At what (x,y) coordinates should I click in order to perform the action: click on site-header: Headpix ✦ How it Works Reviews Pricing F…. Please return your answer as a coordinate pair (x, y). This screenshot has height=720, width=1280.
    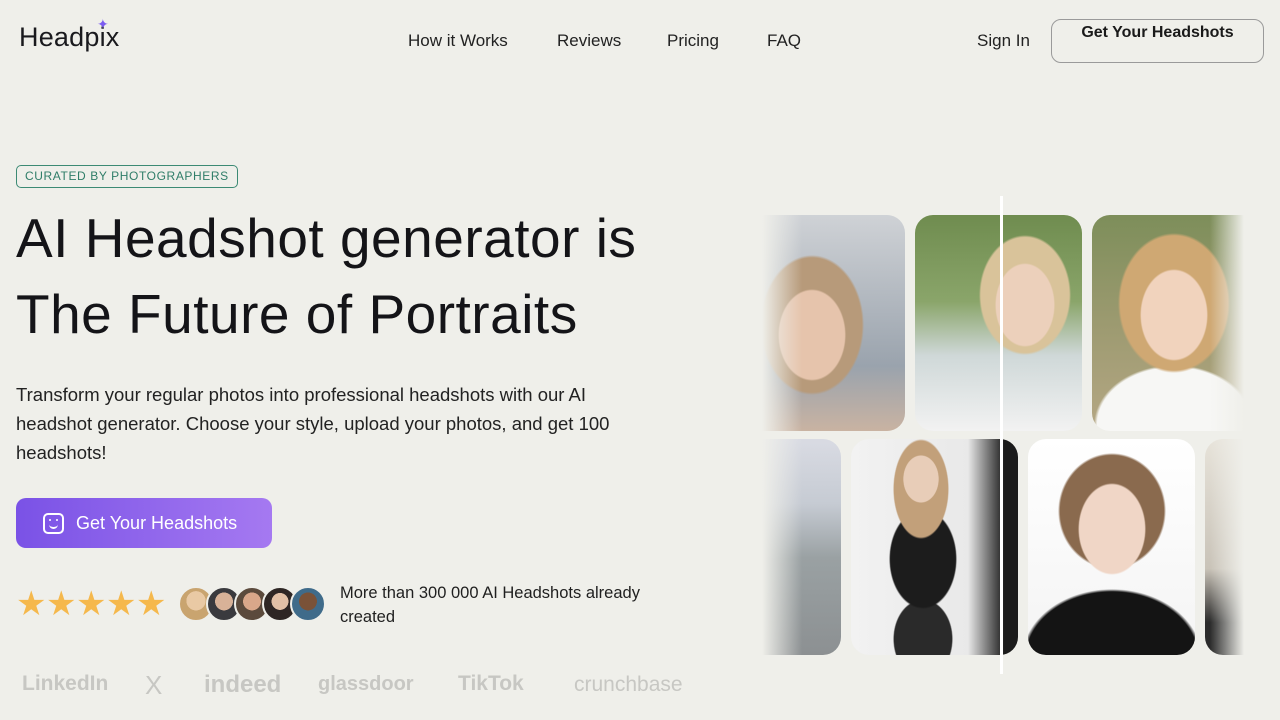
    Looking at the image, I should click on (640, 42).